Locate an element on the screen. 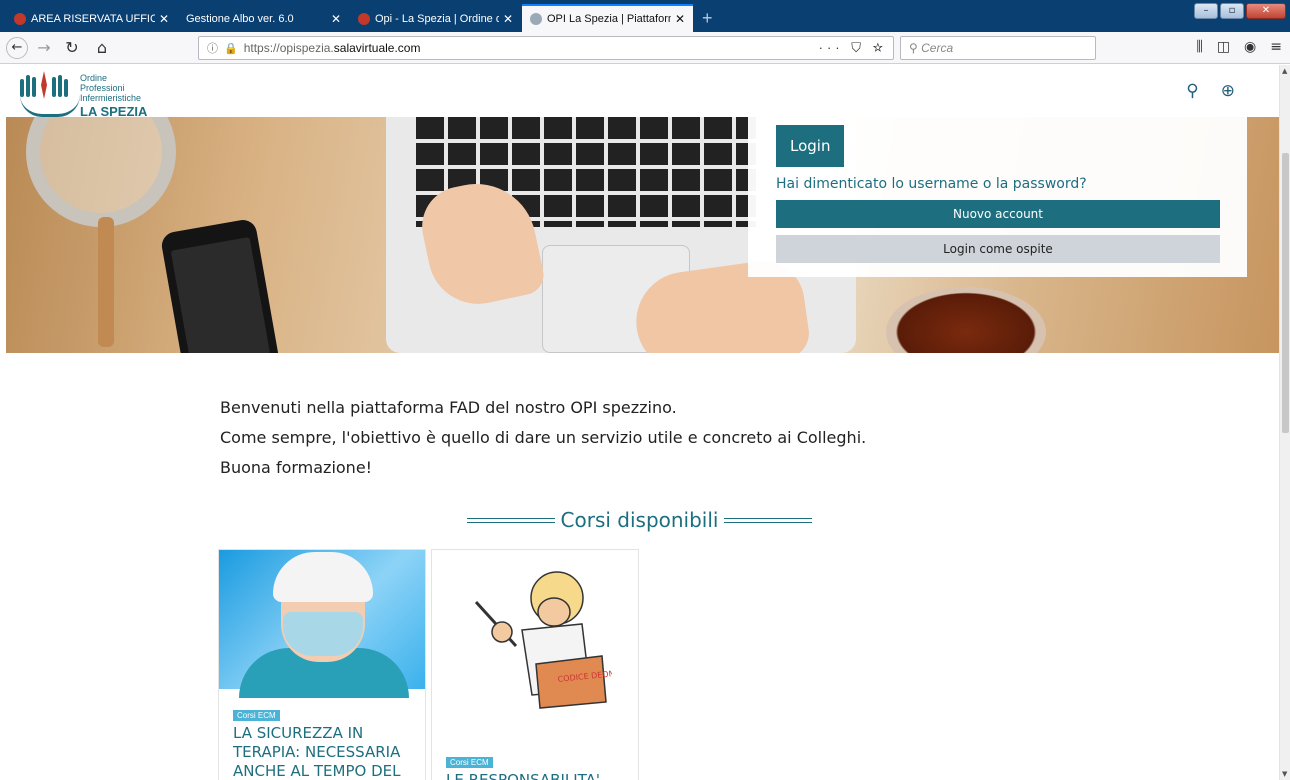 The width and height of the screenshot is (1290, 780). library-icon: ⫼ is located at coordinates (1199, 47).